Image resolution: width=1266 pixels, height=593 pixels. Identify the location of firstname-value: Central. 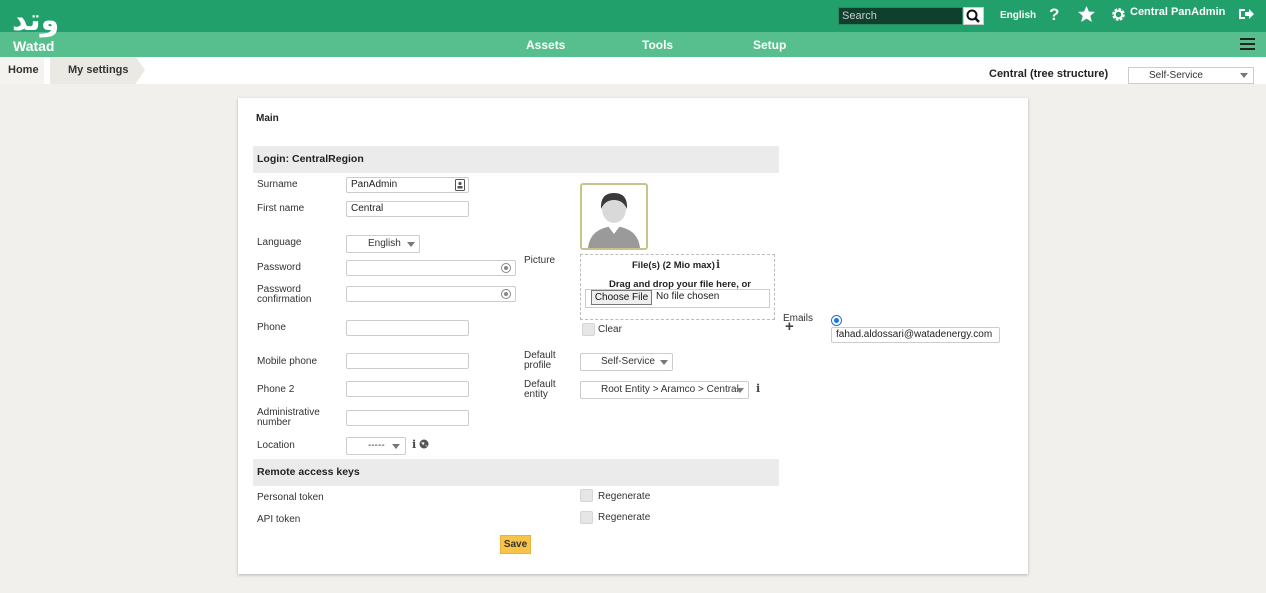
(367, 208).